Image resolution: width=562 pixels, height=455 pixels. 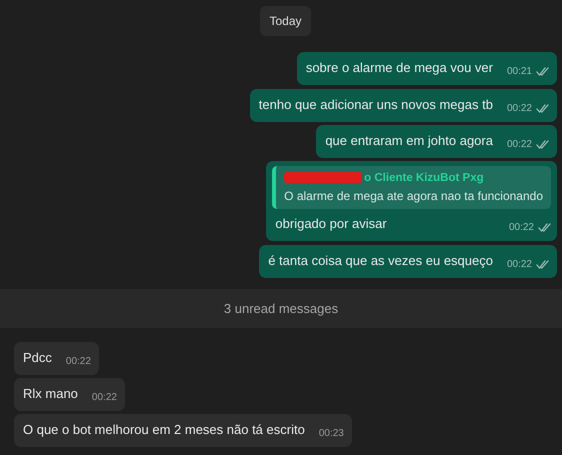 What do you see at coordinates (413, 197) in the screenshot?
I see `quote-text: O alarme de mega ate agora nao ta funcionando` at bounding box center [413, 197].